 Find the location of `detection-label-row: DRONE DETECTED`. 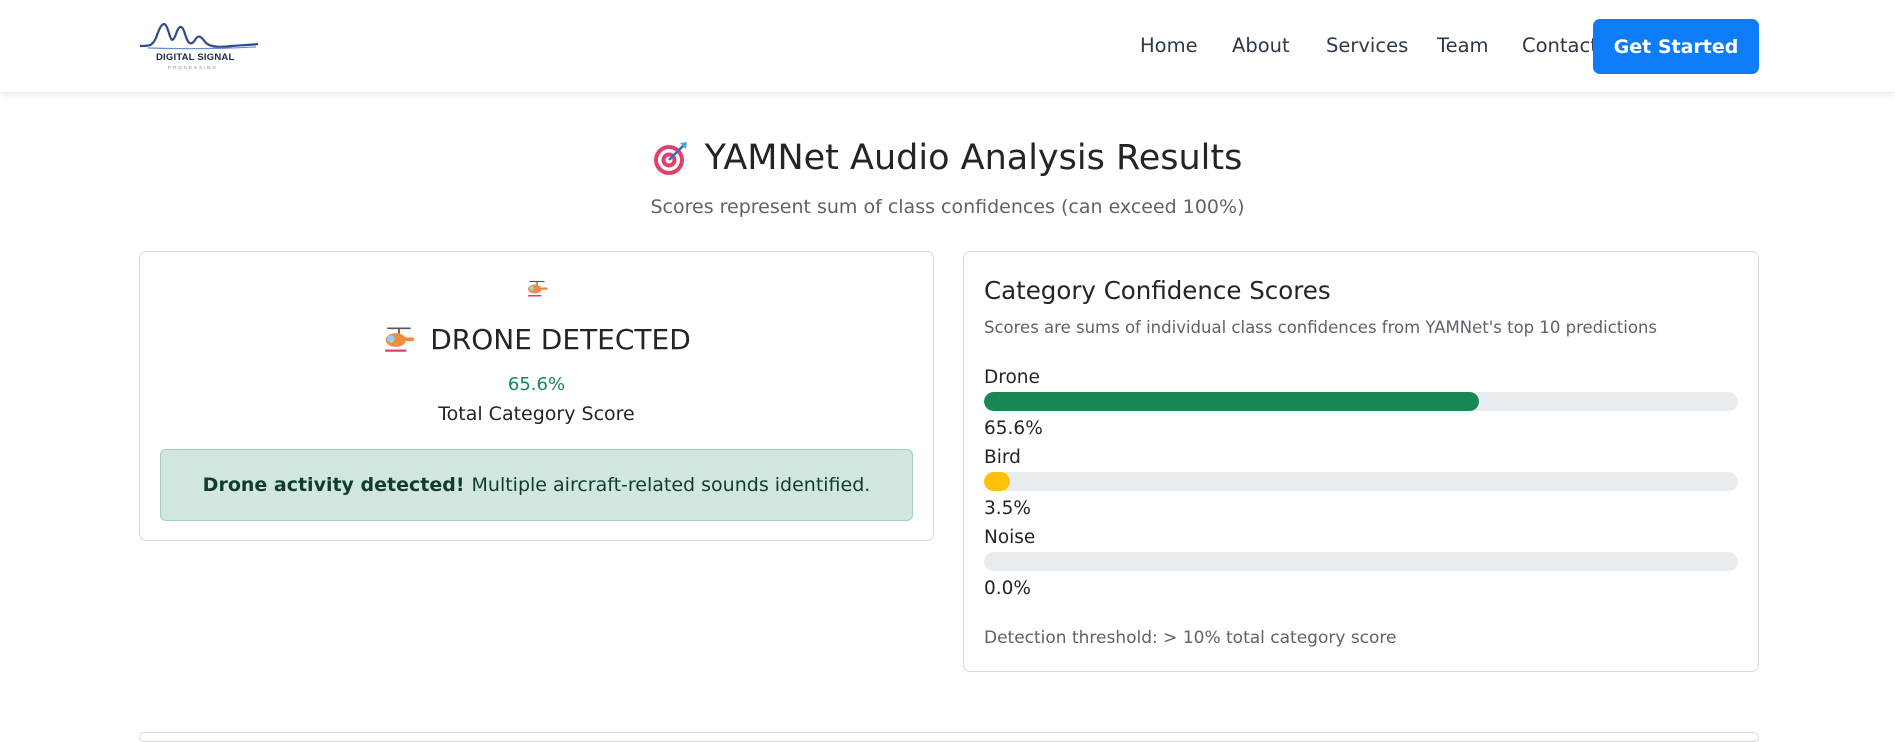

detection-label-row: DRONE DETECTED is located at coordinates (536, 339).